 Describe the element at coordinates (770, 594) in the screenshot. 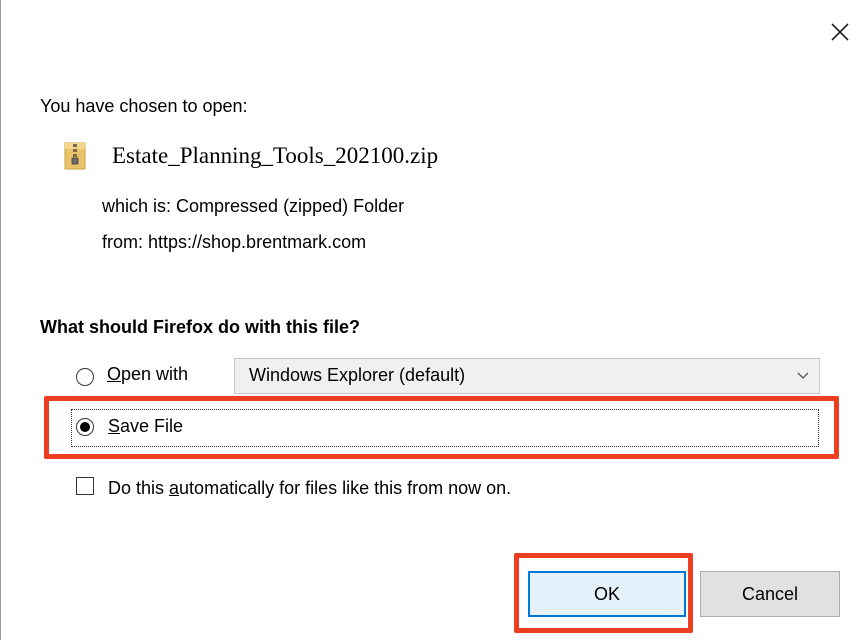

I see `cancel-button: Cancel` at that location.